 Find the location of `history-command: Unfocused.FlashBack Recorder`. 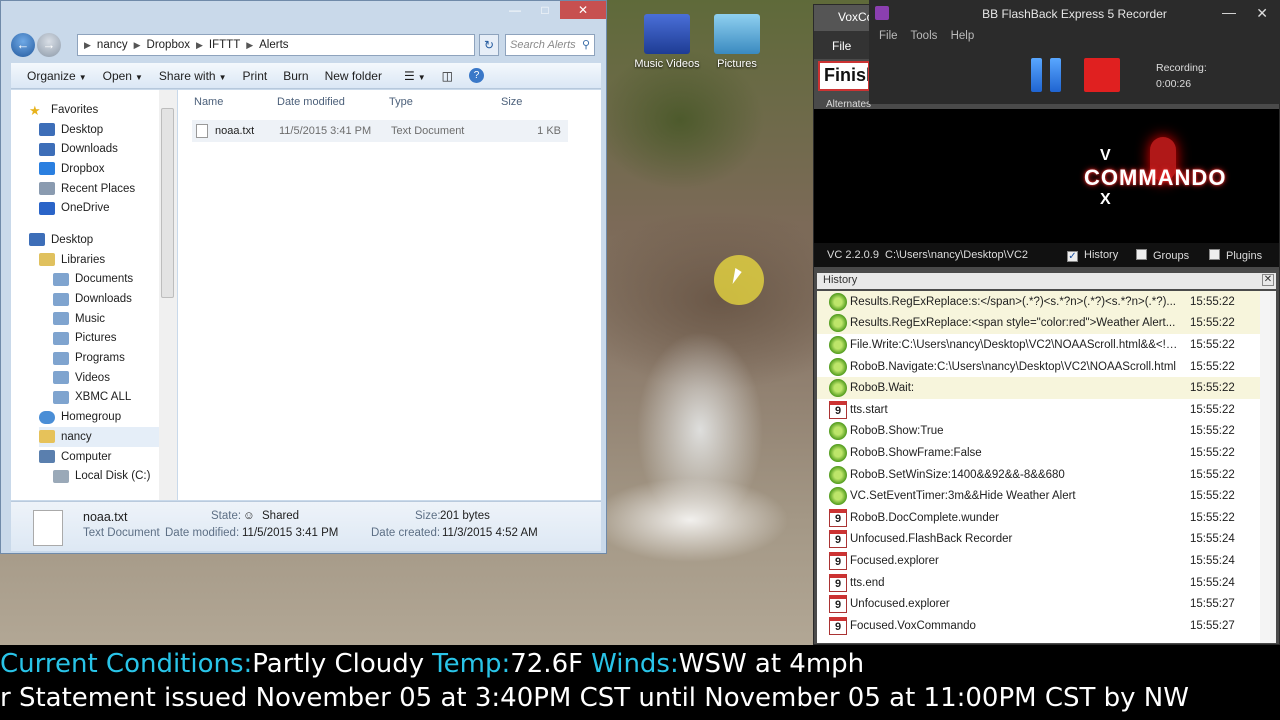

history-command: Unfocused.FlashBack Recorder is located at coordinates (931, 539).